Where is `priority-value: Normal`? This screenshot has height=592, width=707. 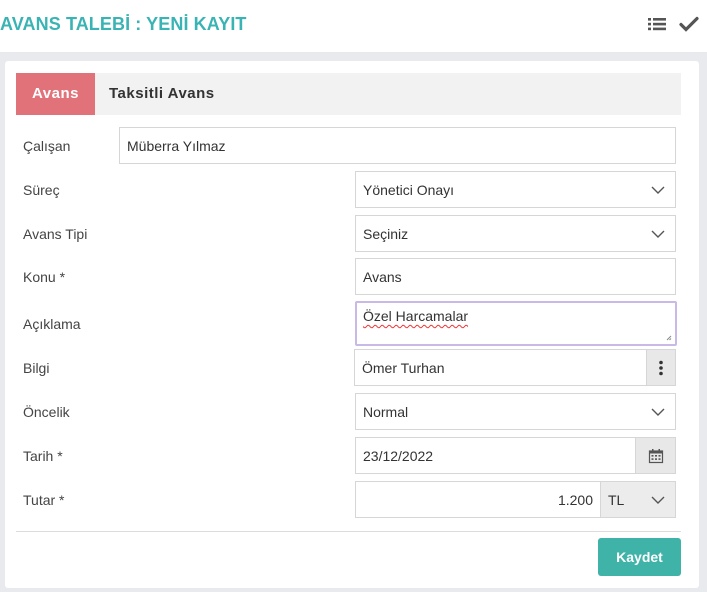
priority-value: Normal is located at coordinates (386, 411).